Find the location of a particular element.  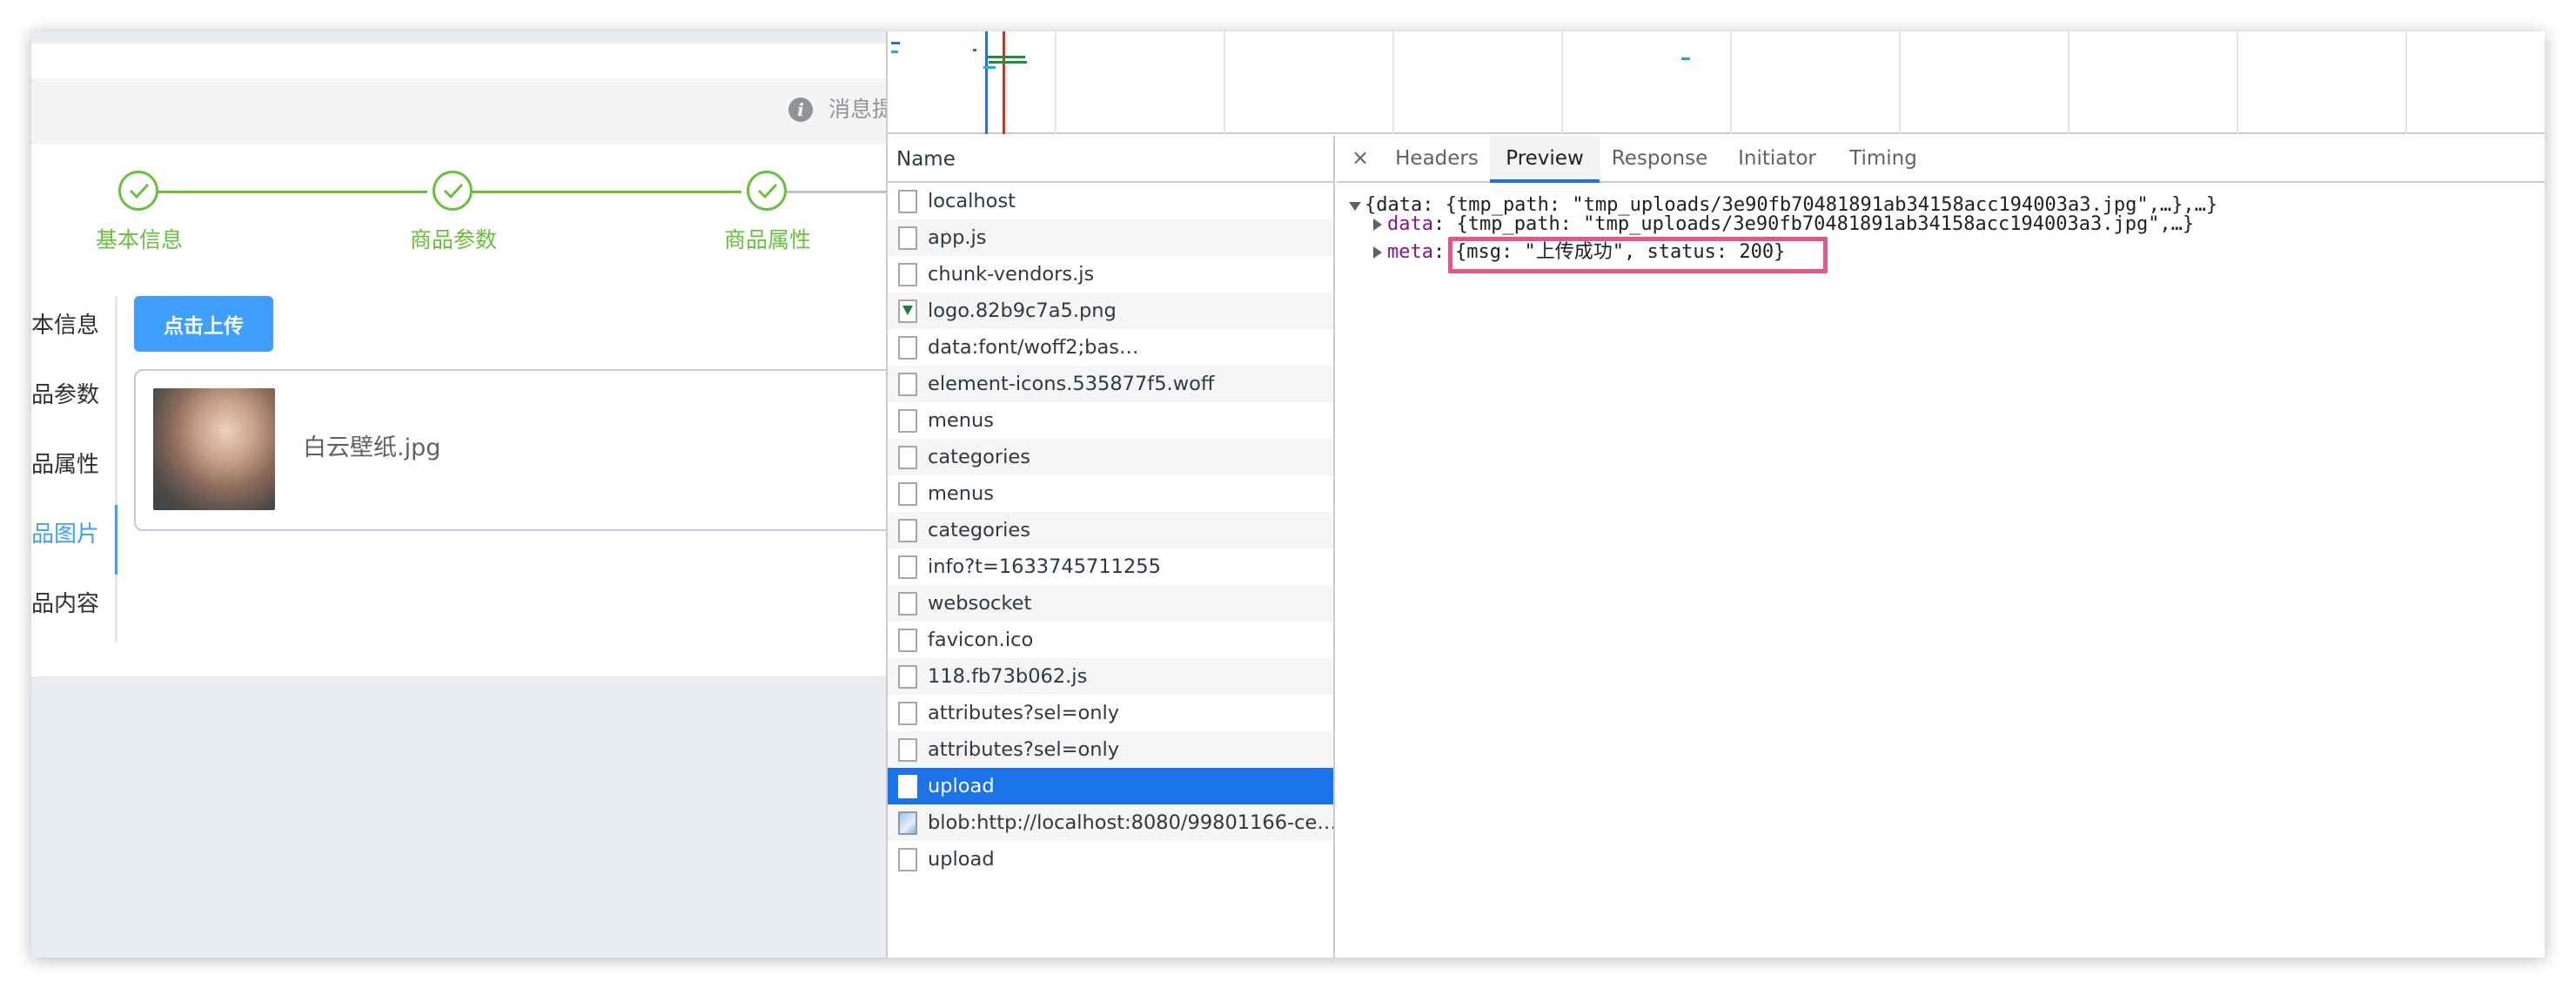

tabs-divider is located at coordinates (116, 469).